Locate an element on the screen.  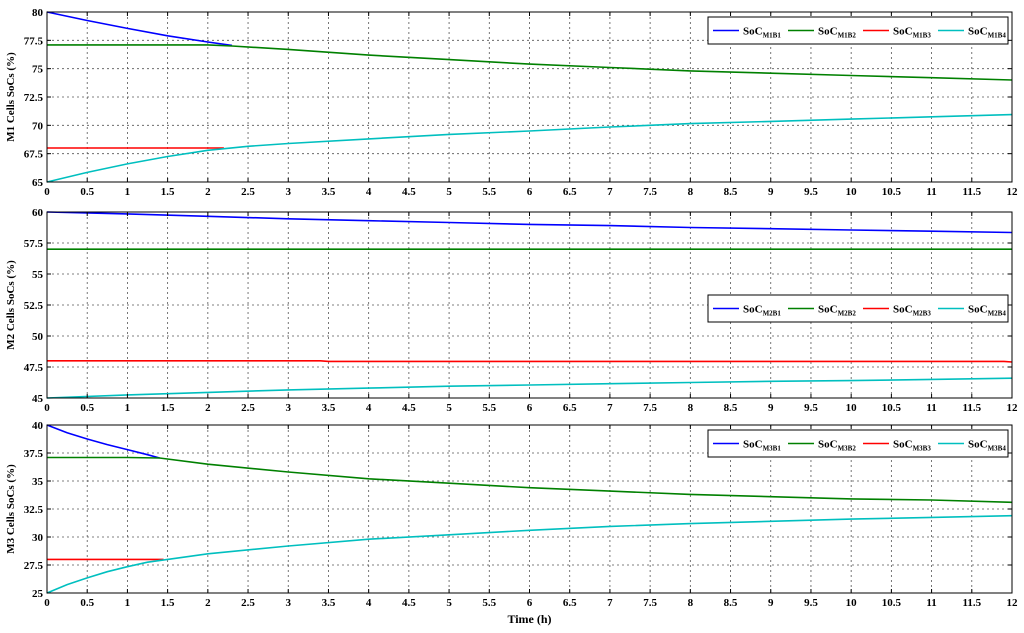
y-tick-label: 27.5 is located at coordinates (34, 566).